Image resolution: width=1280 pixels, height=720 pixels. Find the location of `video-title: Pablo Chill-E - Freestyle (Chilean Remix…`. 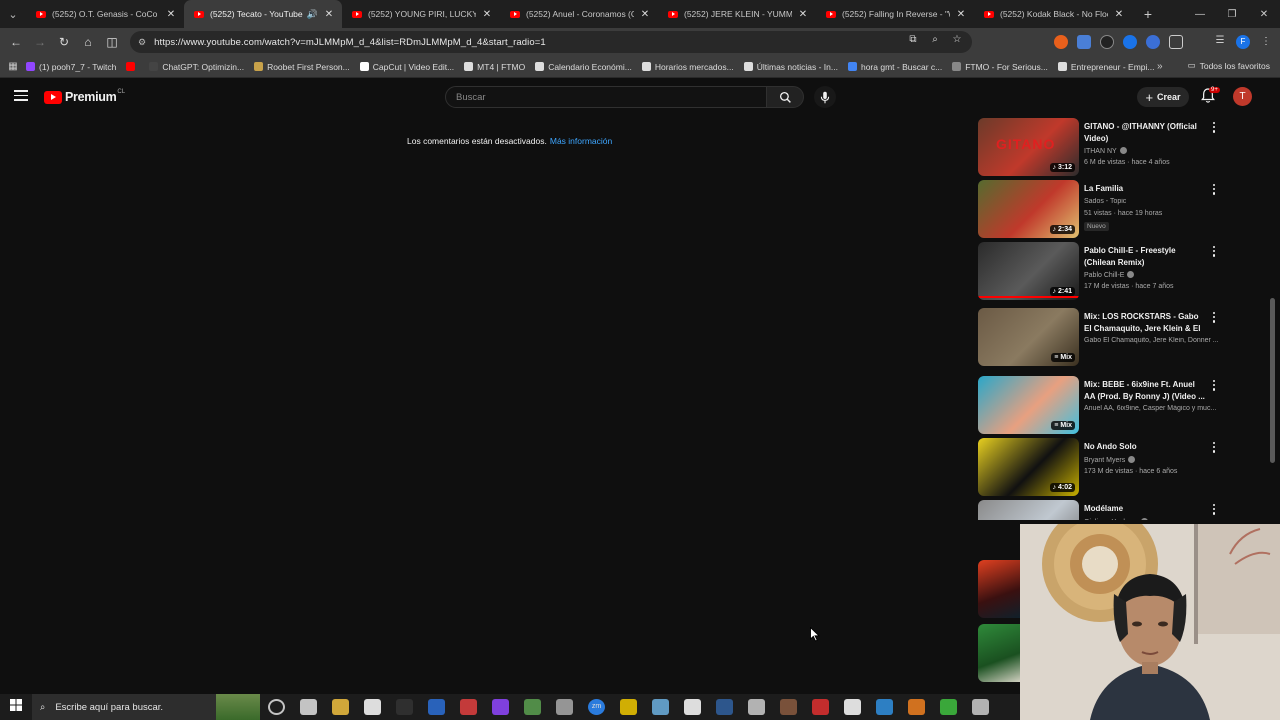

video-title: Pablo Chill-E - Freestyle (Chilean Remix… is located at coordinates (1145, 256).